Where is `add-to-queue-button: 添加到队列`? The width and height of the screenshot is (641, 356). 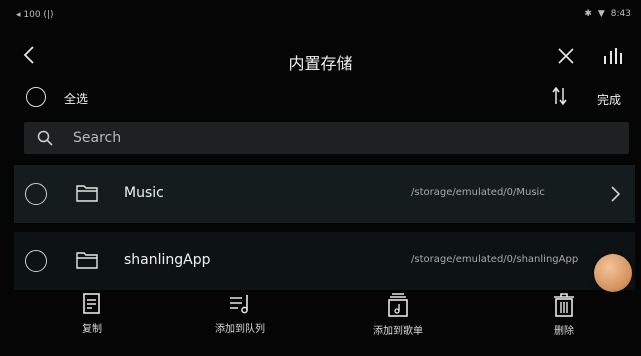
add-to-queue-button: 添加到队列 is located at coordinates (240, 313).